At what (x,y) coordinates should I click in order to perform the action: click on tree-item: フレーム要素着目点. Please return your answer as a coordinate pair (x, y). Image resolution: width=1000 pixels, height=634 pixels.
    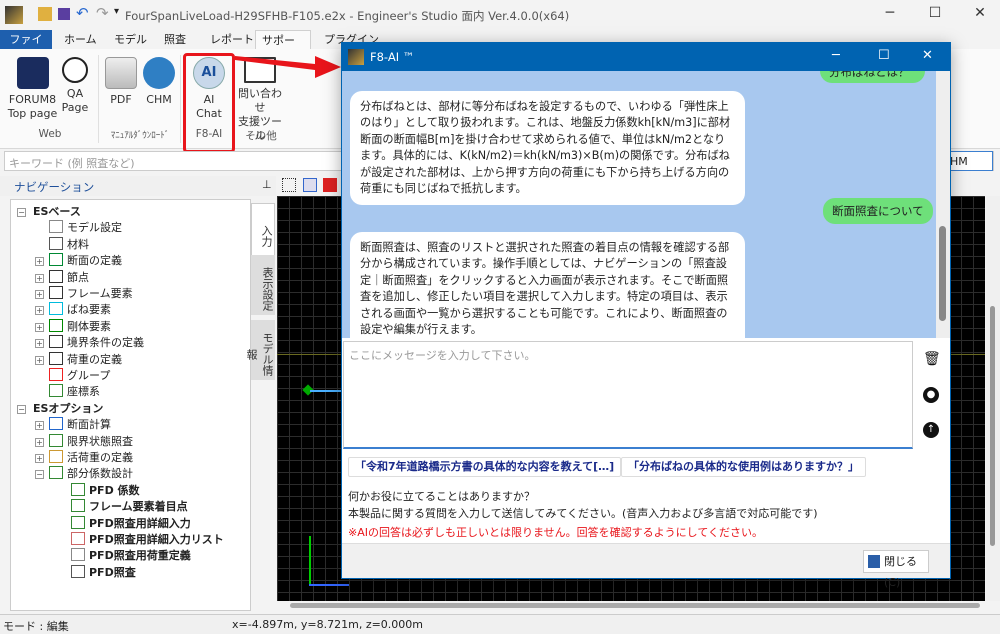
    Looking at the image, I should click on (129, 507).